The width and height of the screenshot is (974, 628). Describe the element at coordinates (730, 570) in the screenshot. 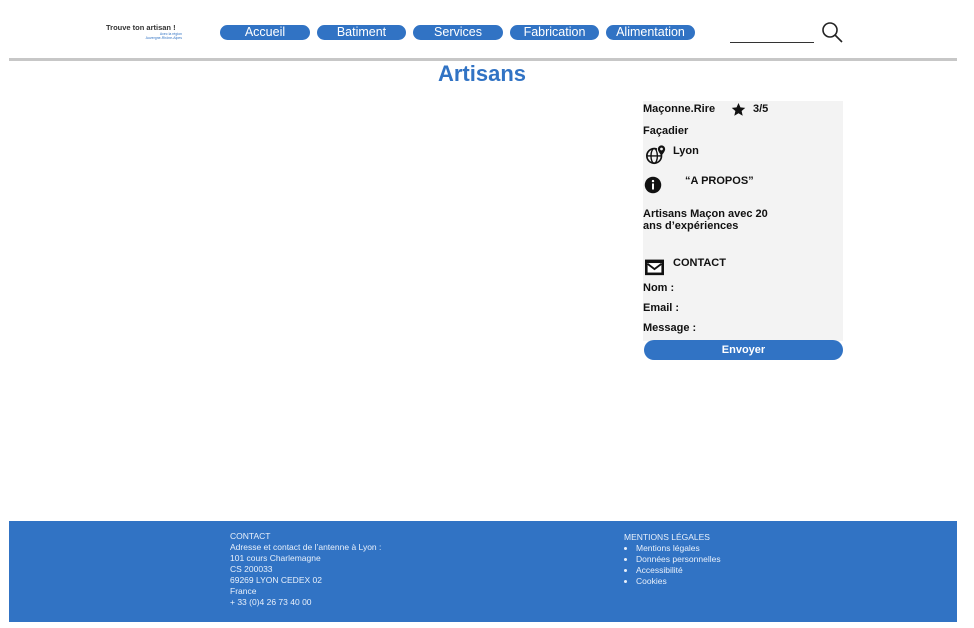

I see `footer-link-accessibilite: Accessibilité` at that location.